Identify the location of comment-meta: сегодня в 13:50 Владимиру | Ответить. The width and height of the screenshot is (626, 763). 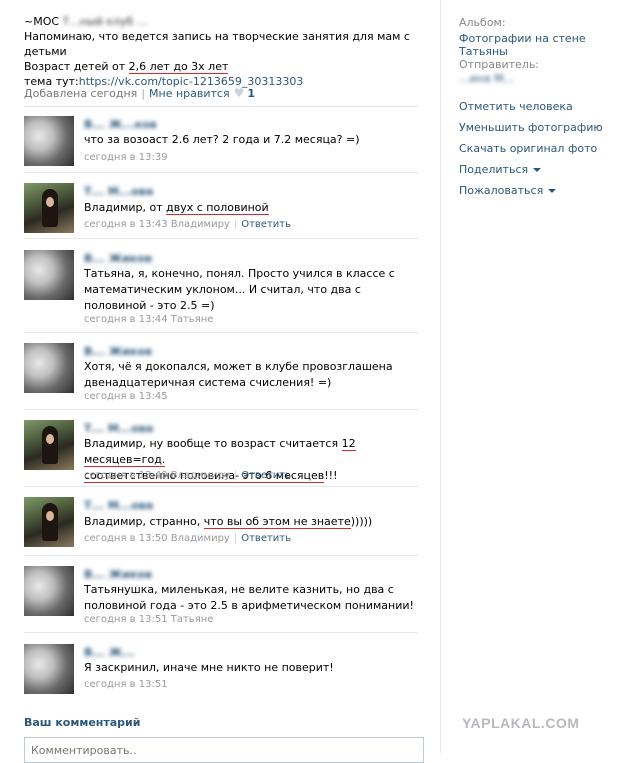
(187, 538).